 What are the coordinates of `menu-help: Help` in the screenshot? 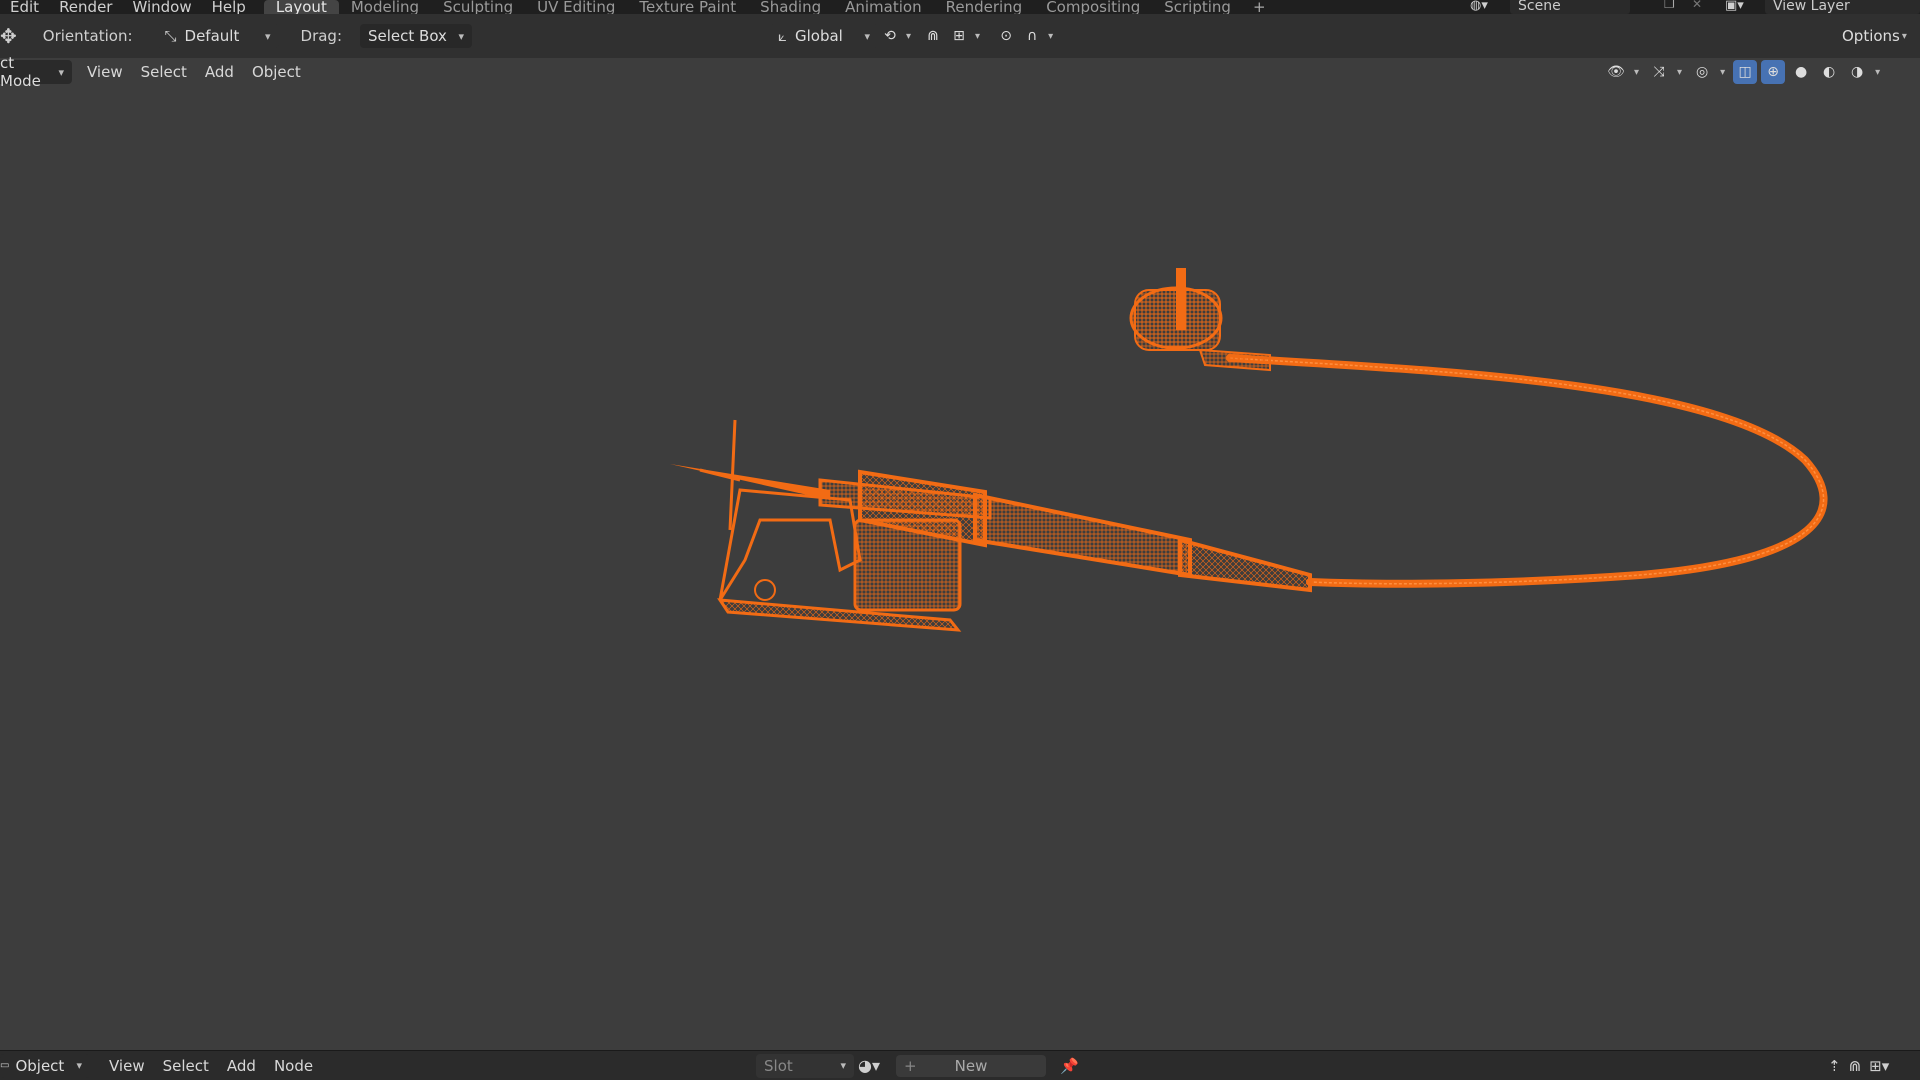 It's located at (229, 7).